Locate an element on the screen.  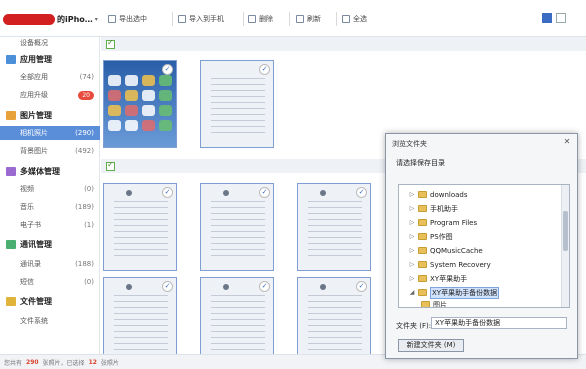
chevron-down-icon: ◢ is located at coordinates (412, 292).